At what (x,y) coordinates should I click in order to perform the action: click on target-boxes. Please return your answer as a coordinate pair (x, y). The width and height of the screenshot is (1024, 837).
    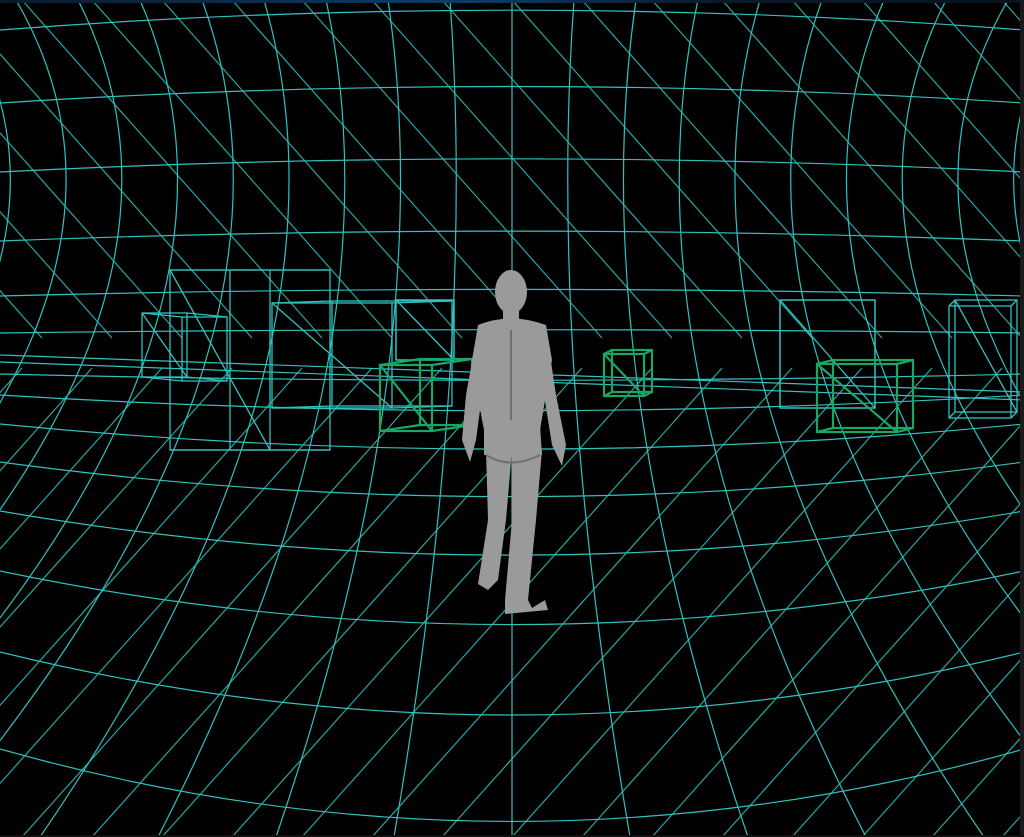
    Looking at the image, I should click on (646, 391).